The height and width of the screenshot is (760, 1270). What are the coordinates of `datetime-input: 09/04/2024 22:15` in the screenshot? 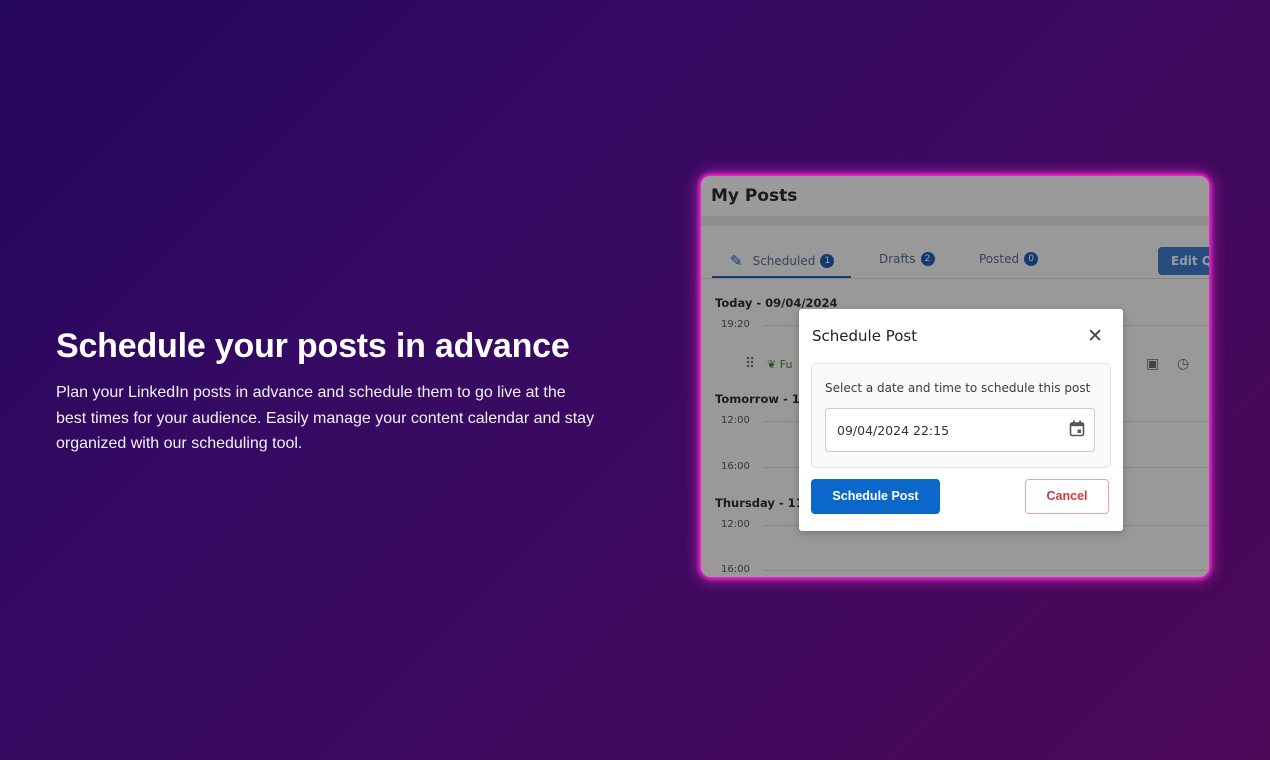 It's located at (960, 430).